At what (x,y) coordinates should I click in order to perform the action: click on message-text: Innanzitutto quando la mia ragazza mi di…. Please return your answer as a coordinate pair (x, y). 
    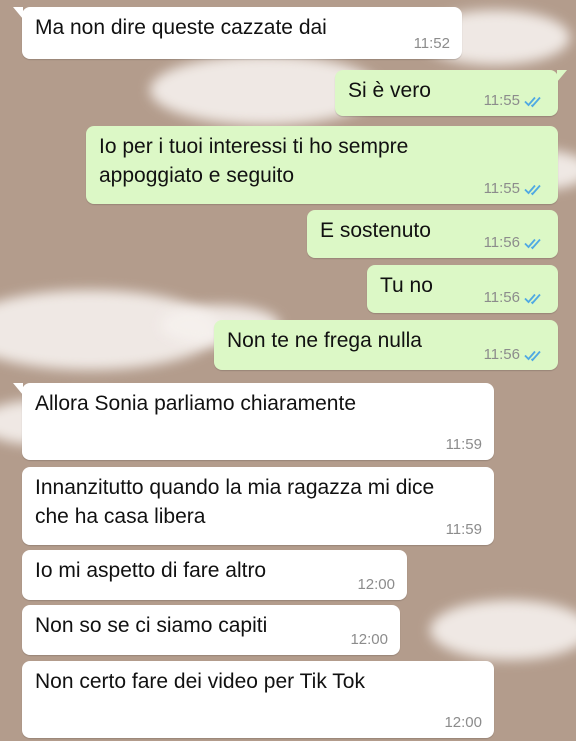
    Looking at the image, I should click on (235, 502).